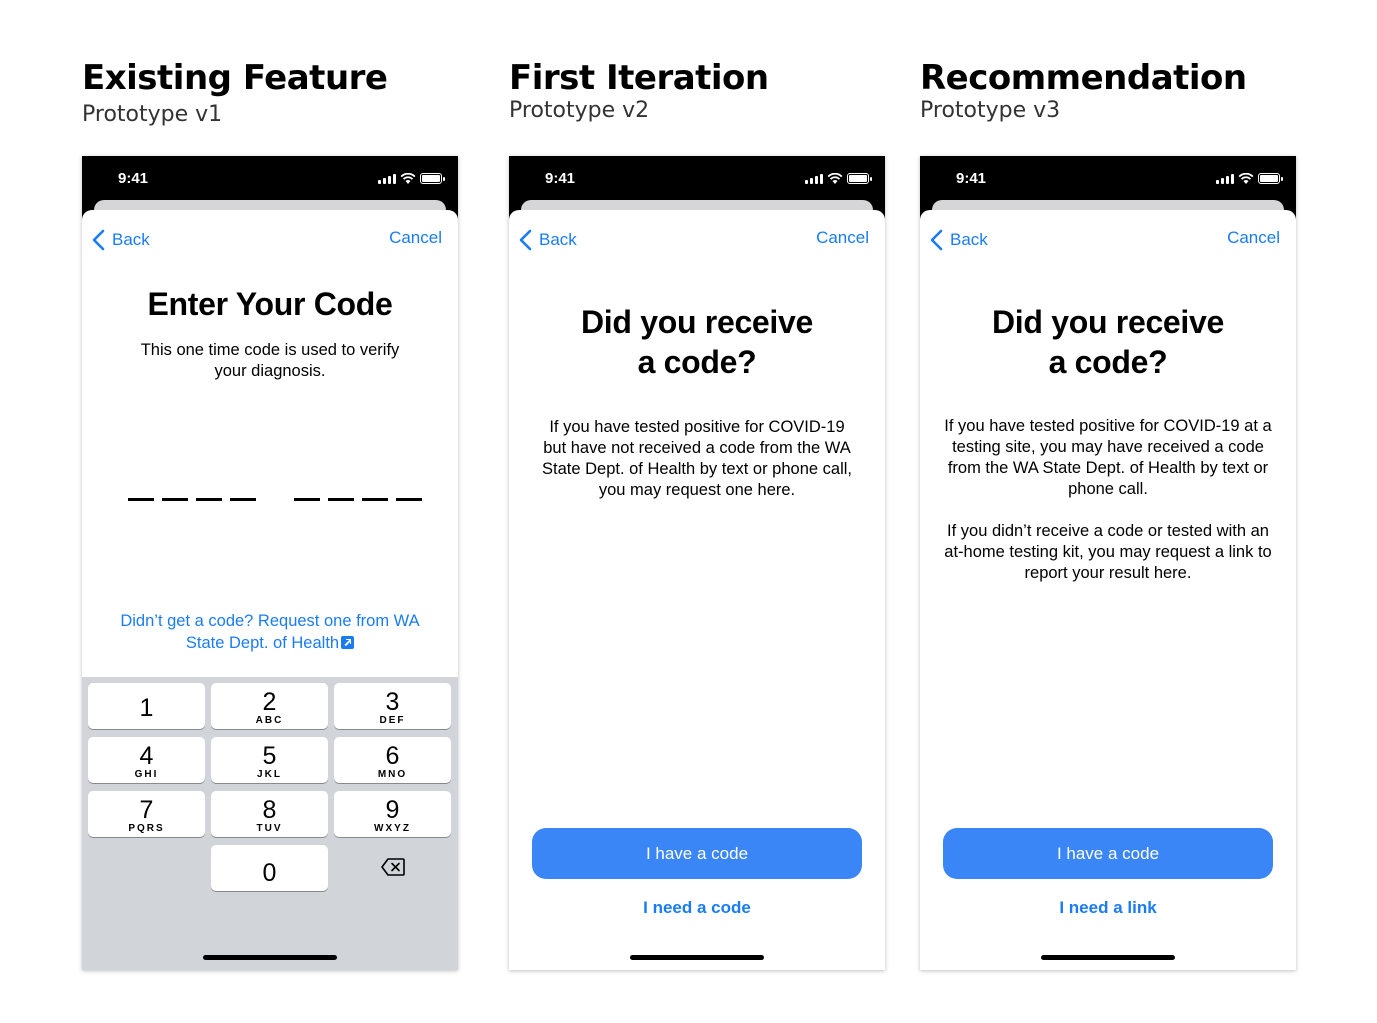 The width and height of the screenshot is (1377, 1023). I want to click on external-link-icon, so click(348, 642).